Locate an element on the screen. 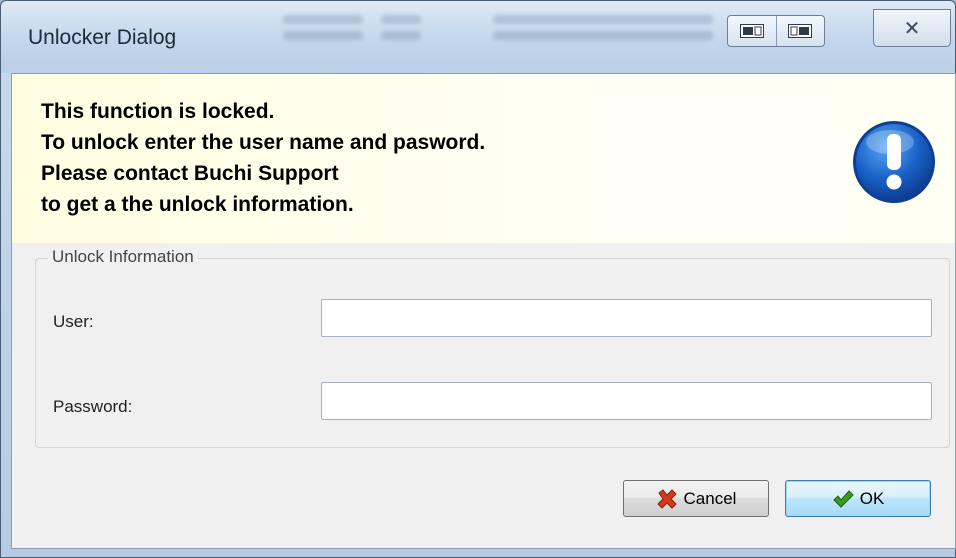  exclamation-info-icon is located at coordinates (894, 162).